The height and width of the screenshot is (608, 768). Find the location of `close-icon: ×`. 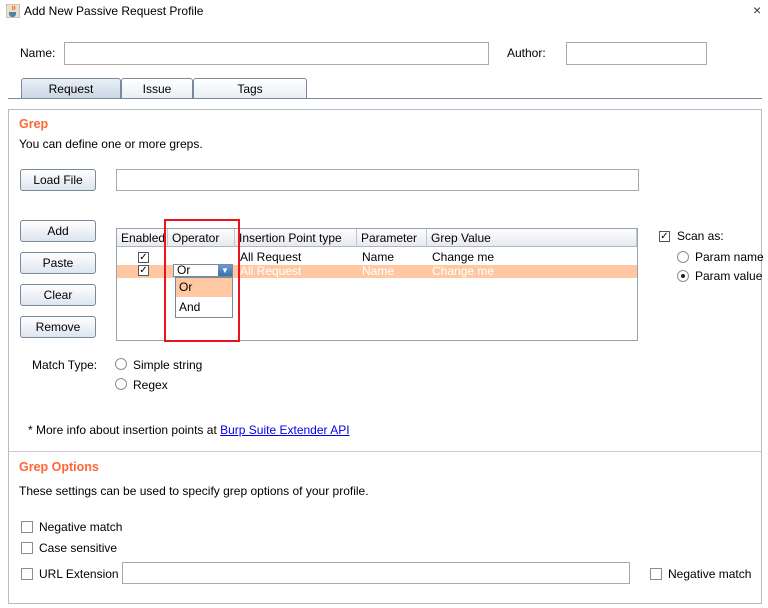

close-icon: × is located at coordinates (757, 10).